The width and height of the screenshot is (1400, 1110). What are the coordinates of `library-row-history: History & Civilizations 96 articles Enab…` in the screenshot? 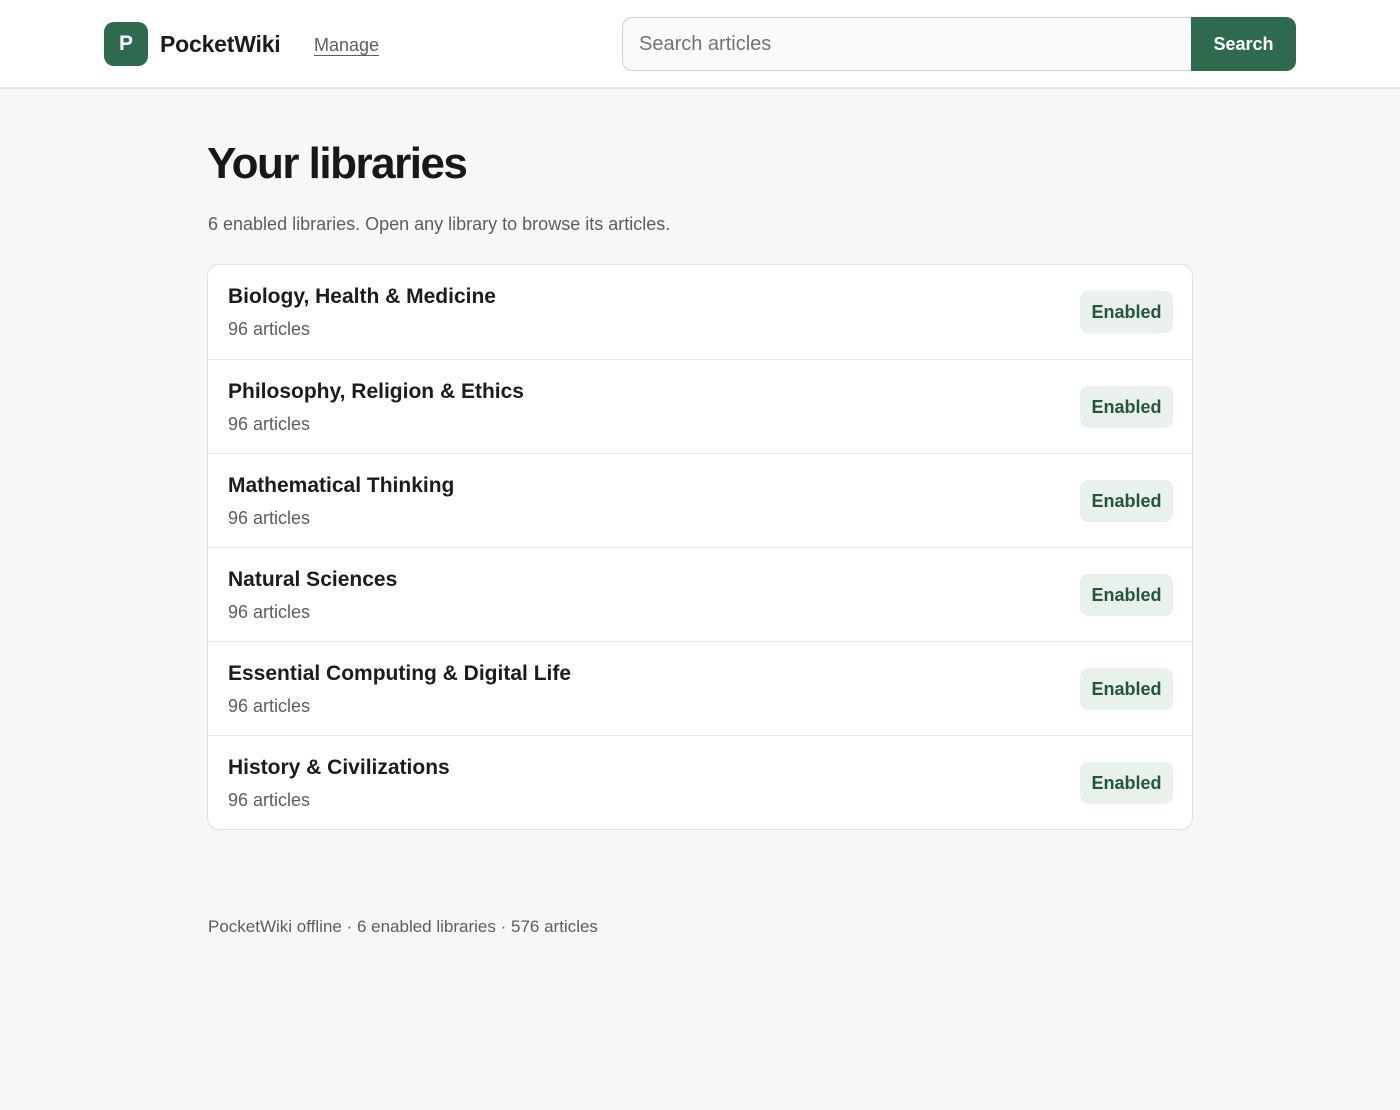 It's located at (700, 782).